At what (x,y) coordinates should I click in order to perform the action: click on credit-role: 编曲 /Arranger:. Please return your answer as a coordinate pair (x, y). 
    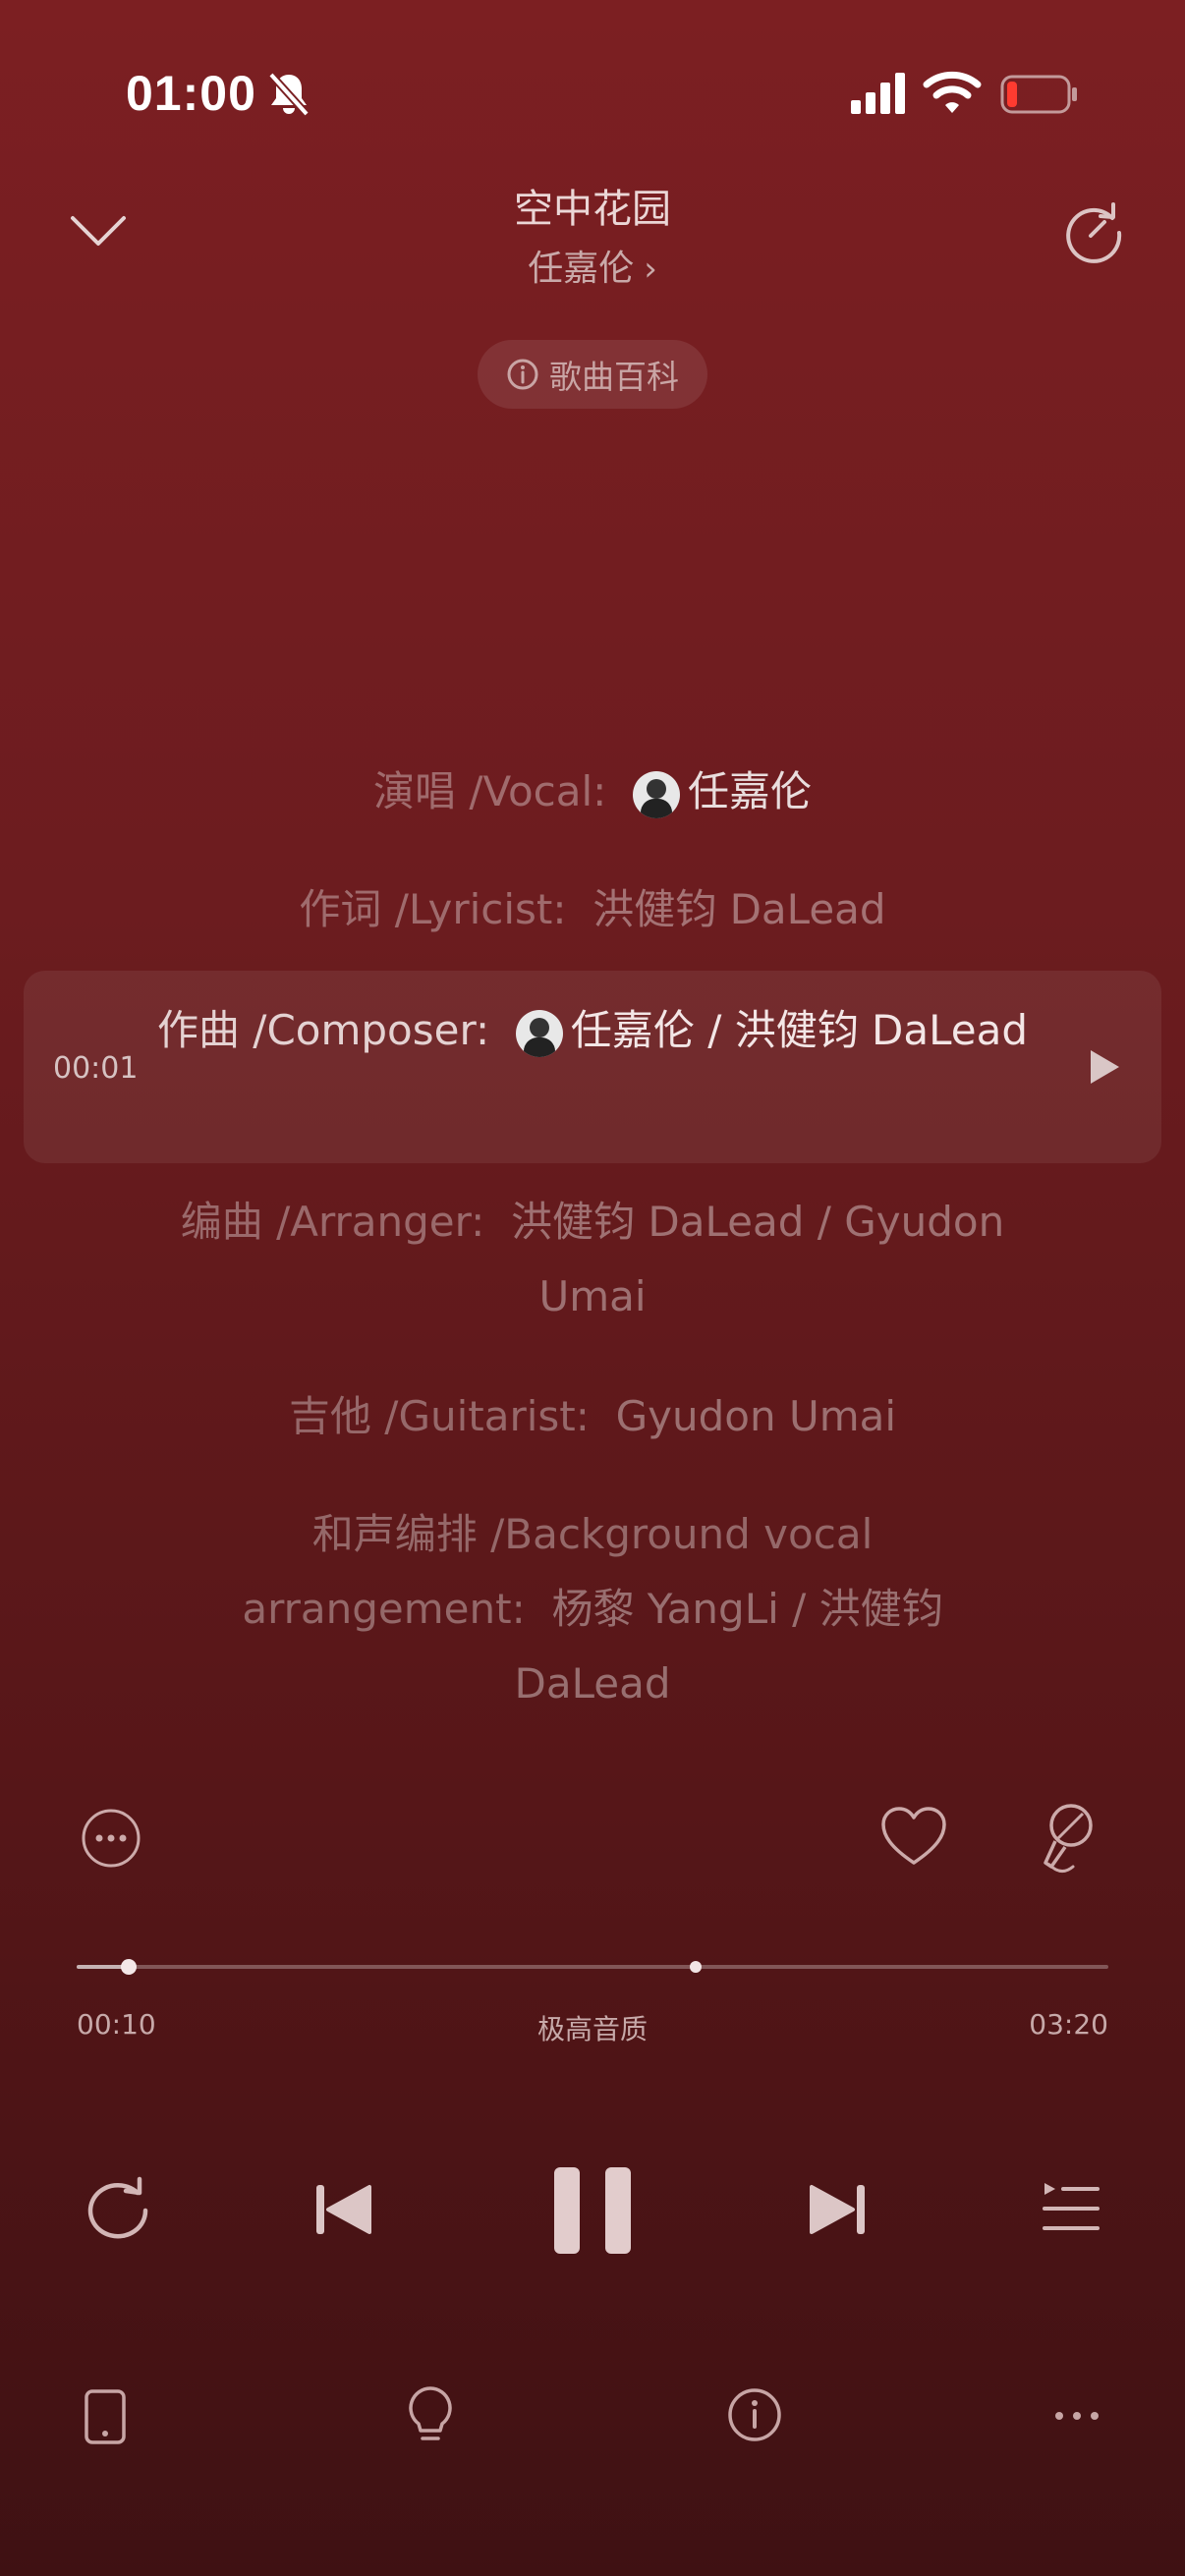
    Looking at the image, I should click on (333, 1222).